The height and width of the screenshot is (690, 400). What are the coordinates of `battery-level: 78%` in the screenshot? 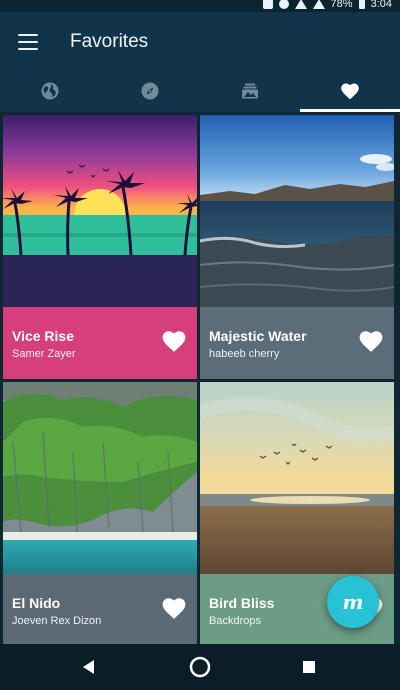 It's located at (341, 5).